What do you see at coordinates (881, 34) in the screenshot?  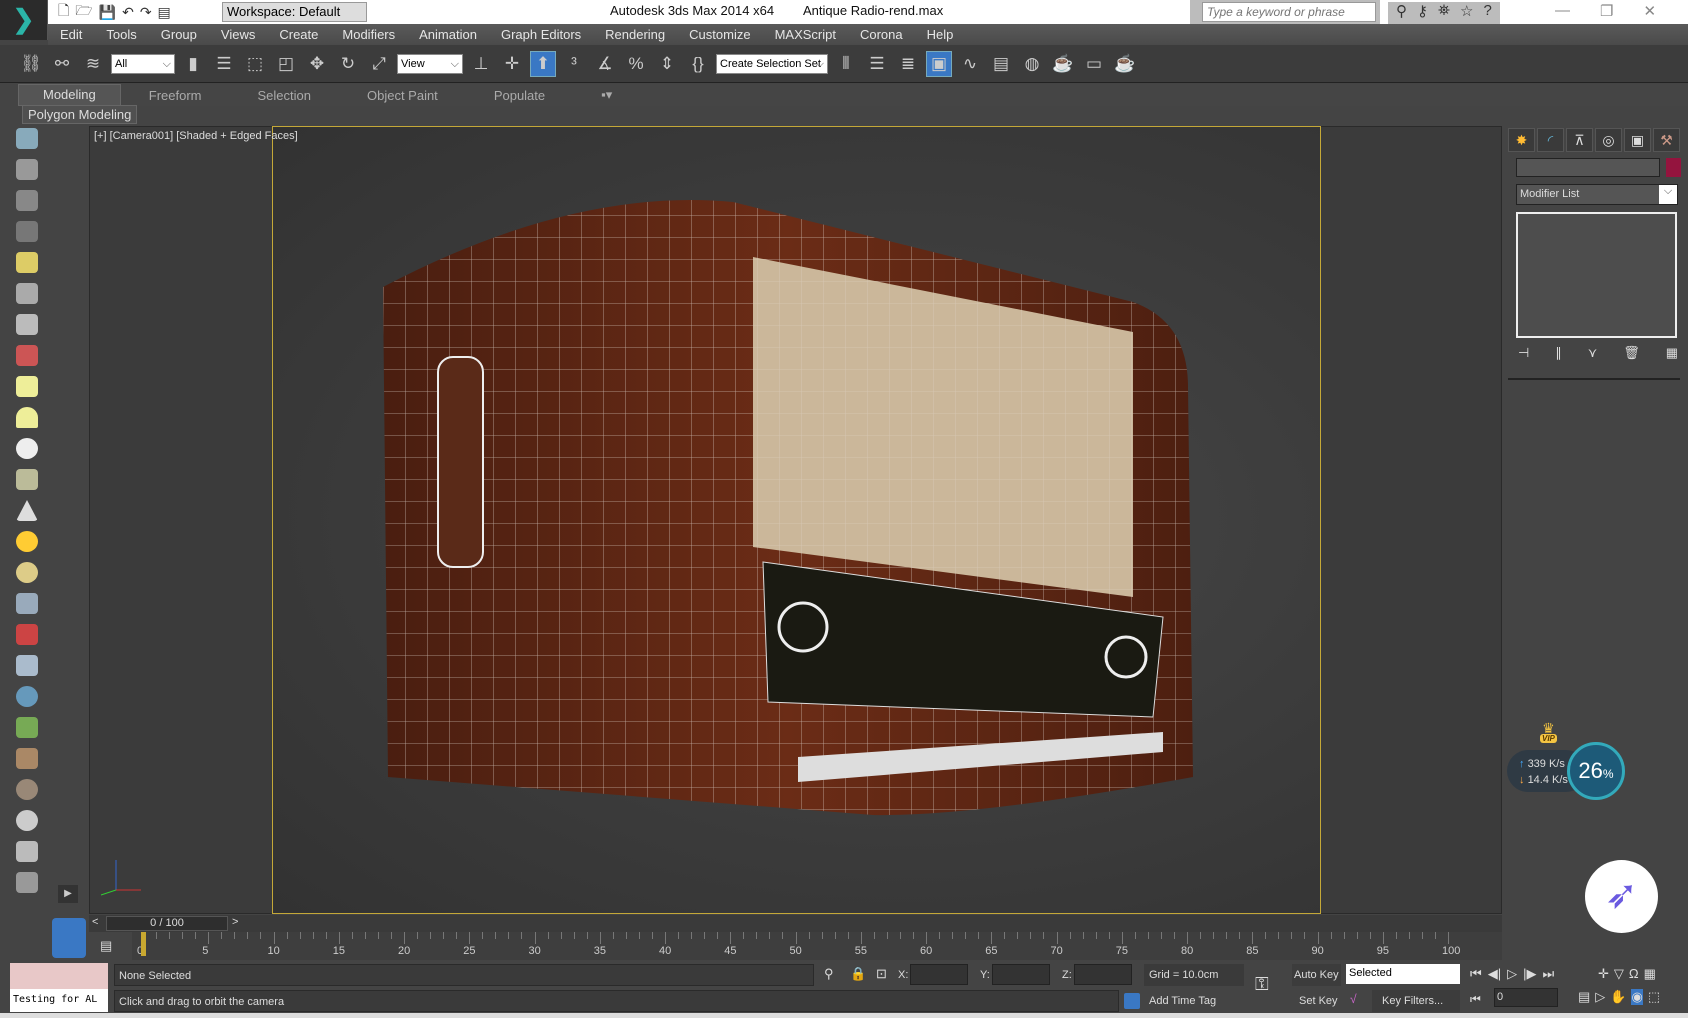 I see `menu-corona: Corona` at bounding box center [881, 34].